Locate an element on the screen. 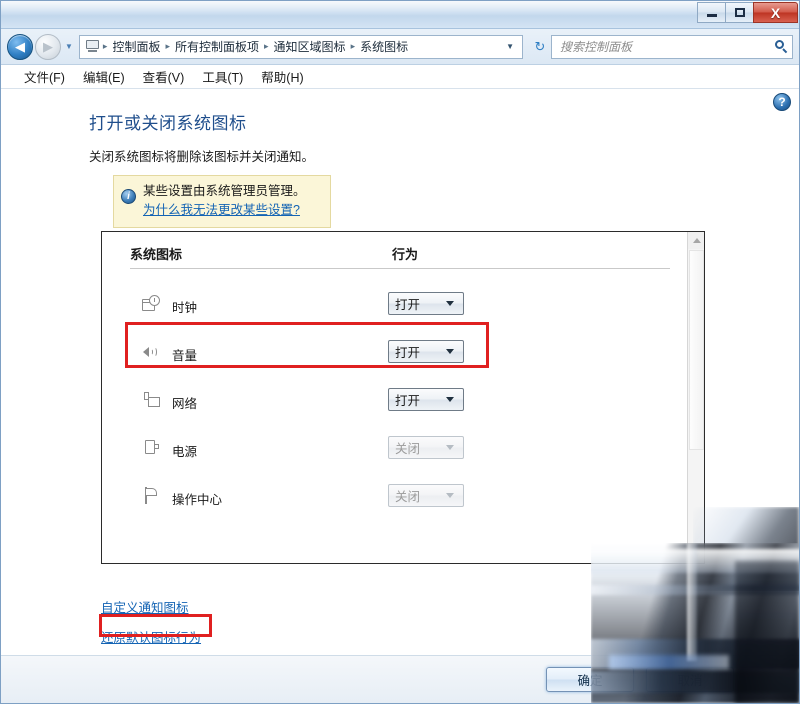  behavior-value-action-center: 关闭 is located at coordinates (408, 497).